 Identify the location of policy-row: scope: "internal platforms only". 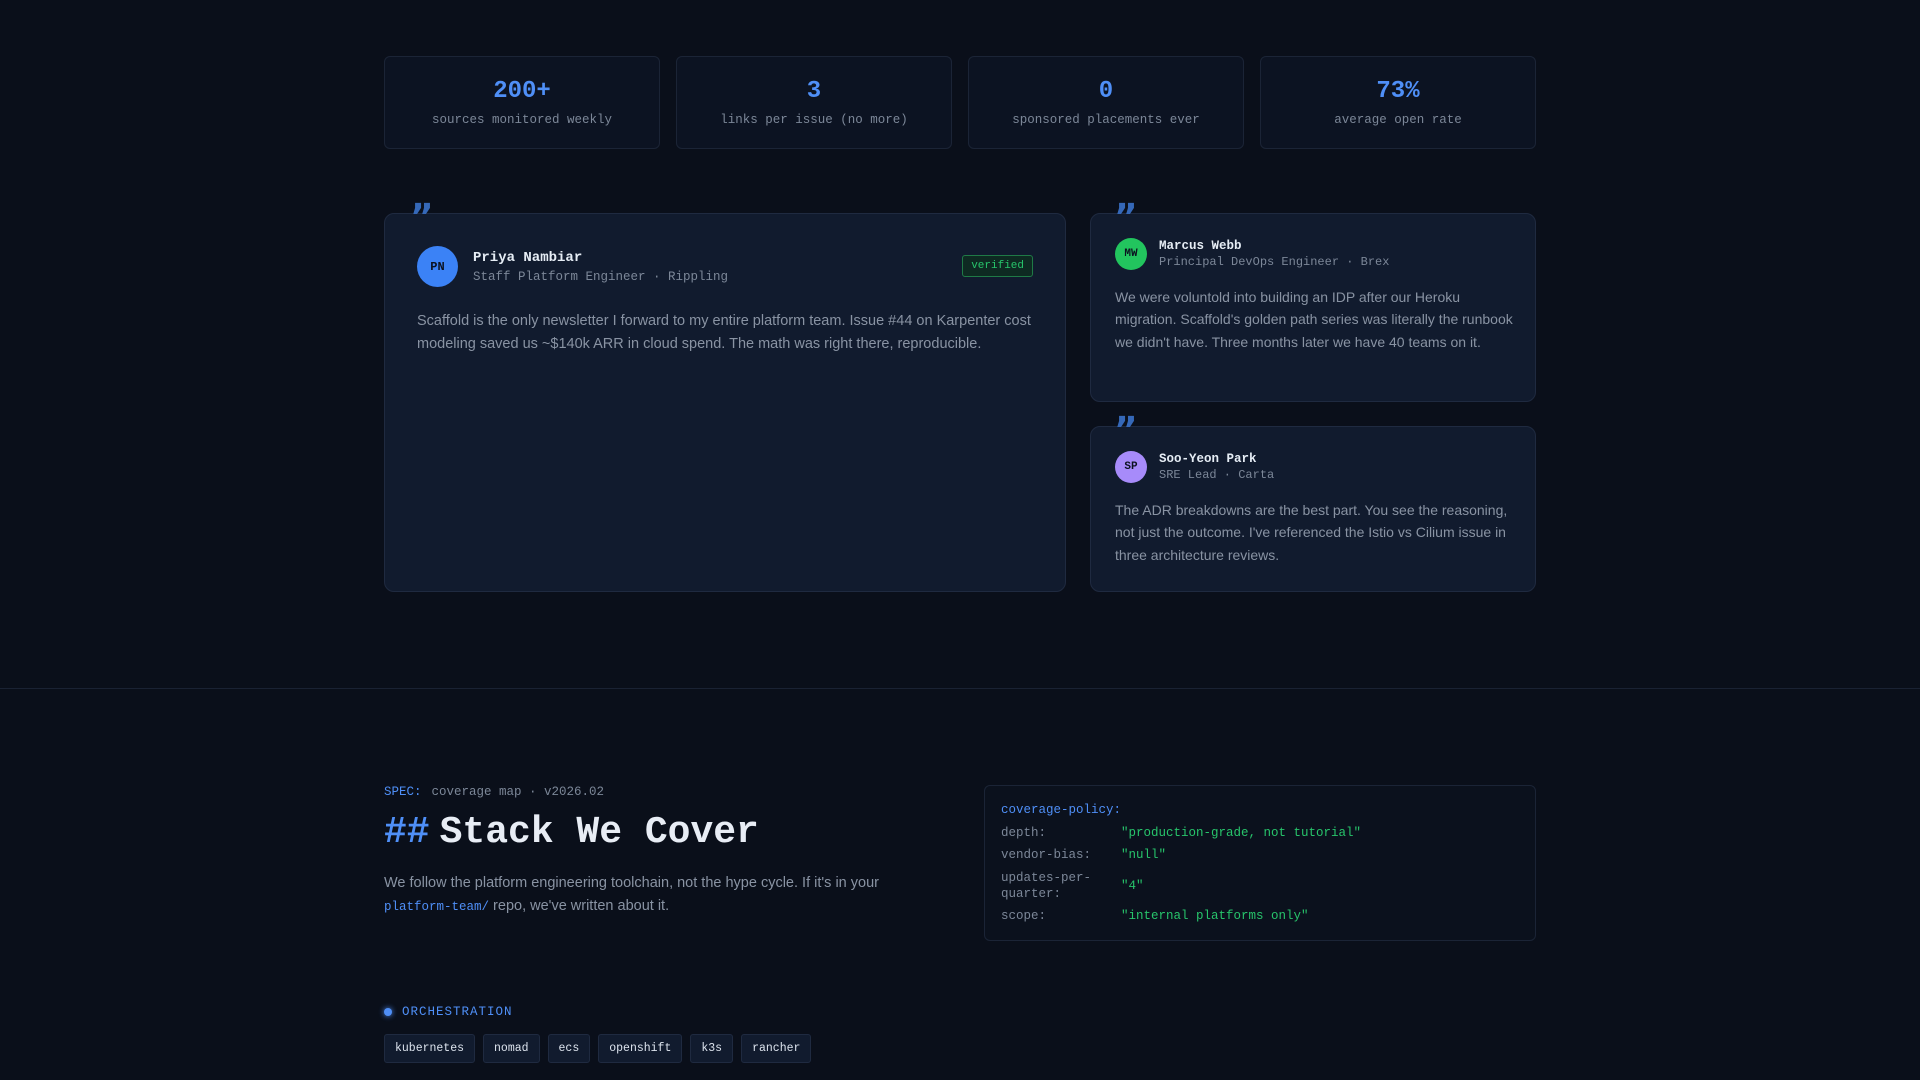
(1260, 916).